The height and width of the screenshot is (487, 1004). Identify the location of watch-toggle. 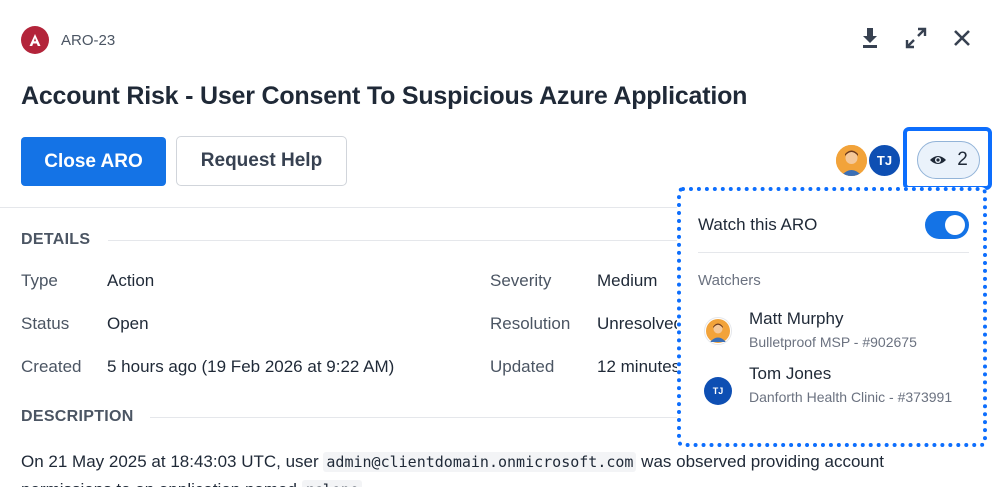
(947, 225).